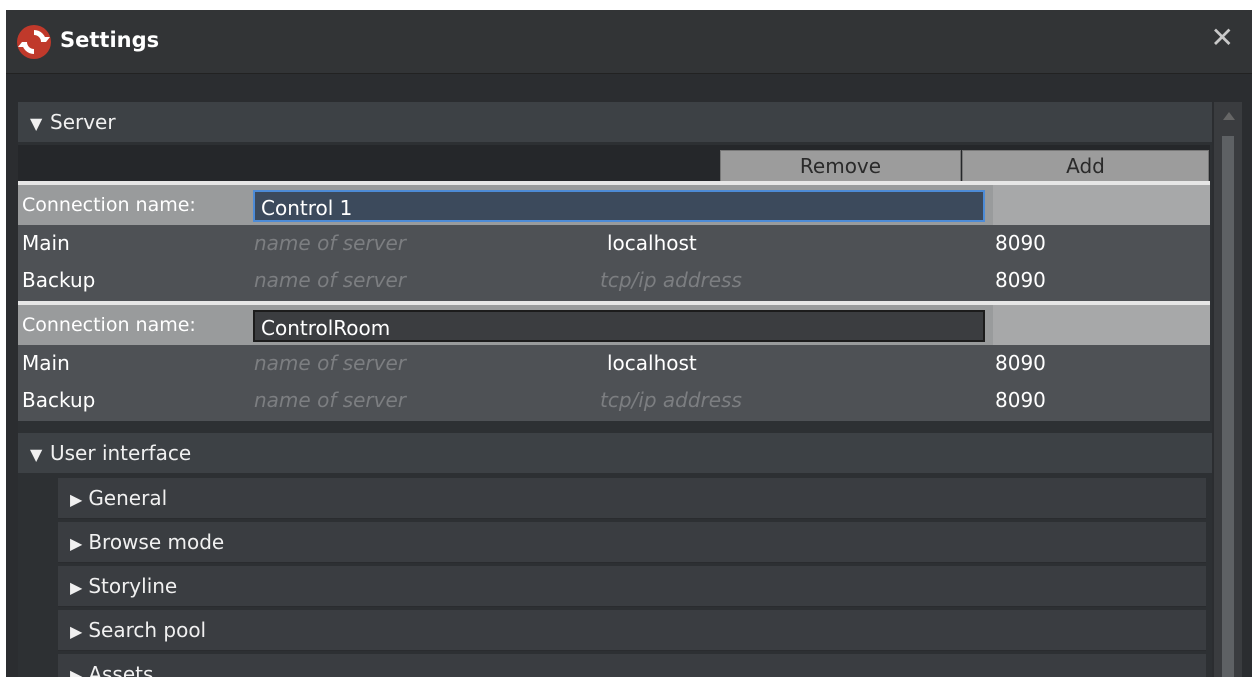 This screenshot has width=1252, height=677. Describe the element at coordinates (1085, 166) in the screenshot. I see `add-button: Add` at that location.